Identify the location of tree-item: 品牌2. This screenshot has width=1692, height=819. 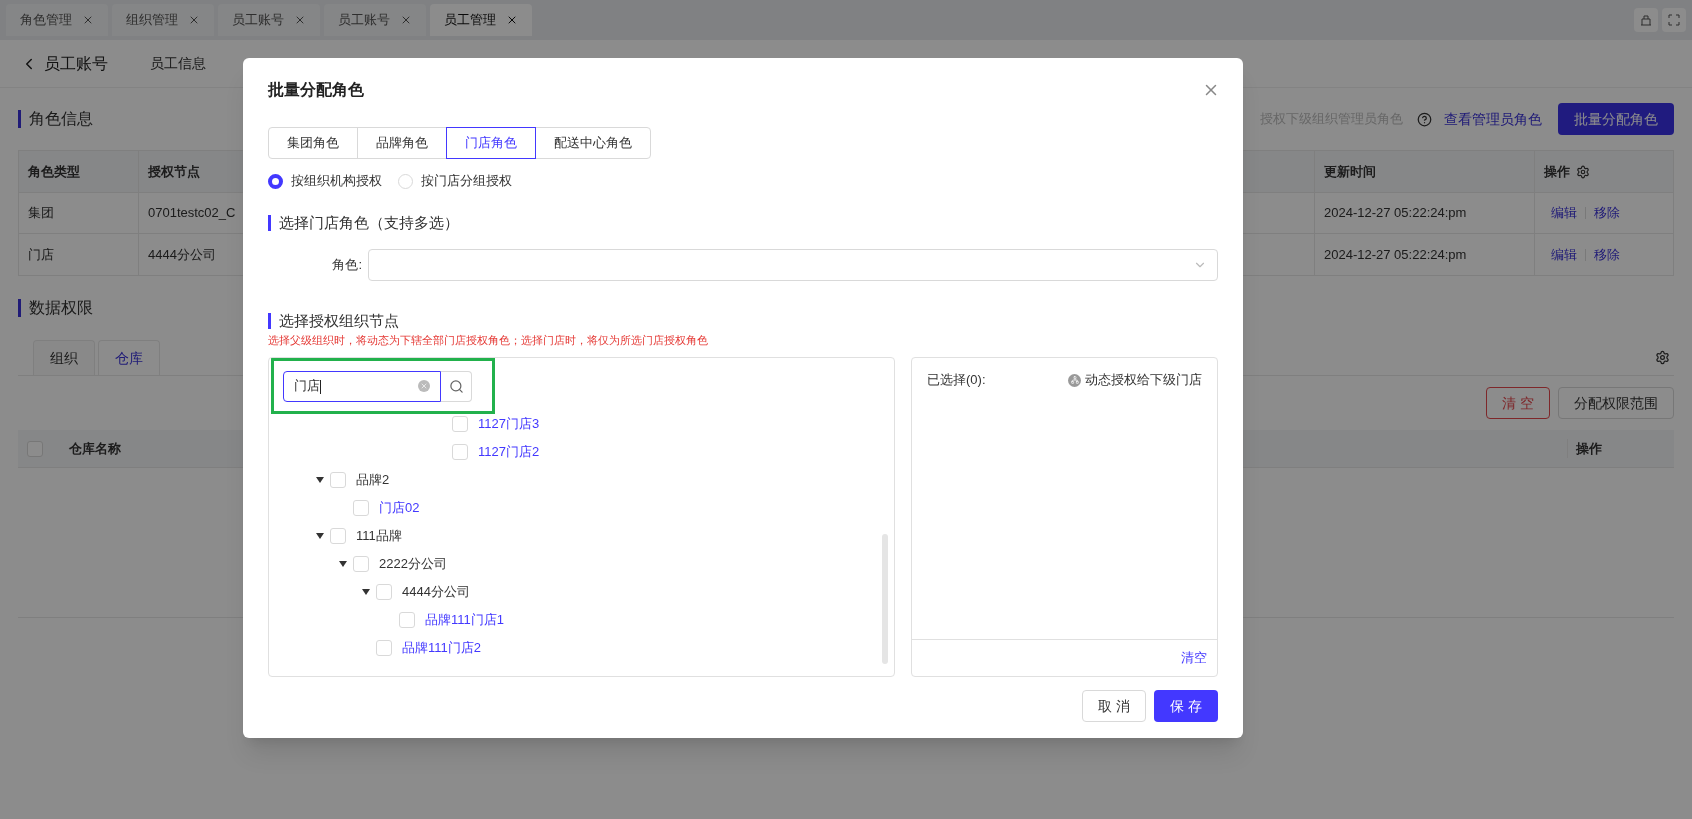
(373, 480).